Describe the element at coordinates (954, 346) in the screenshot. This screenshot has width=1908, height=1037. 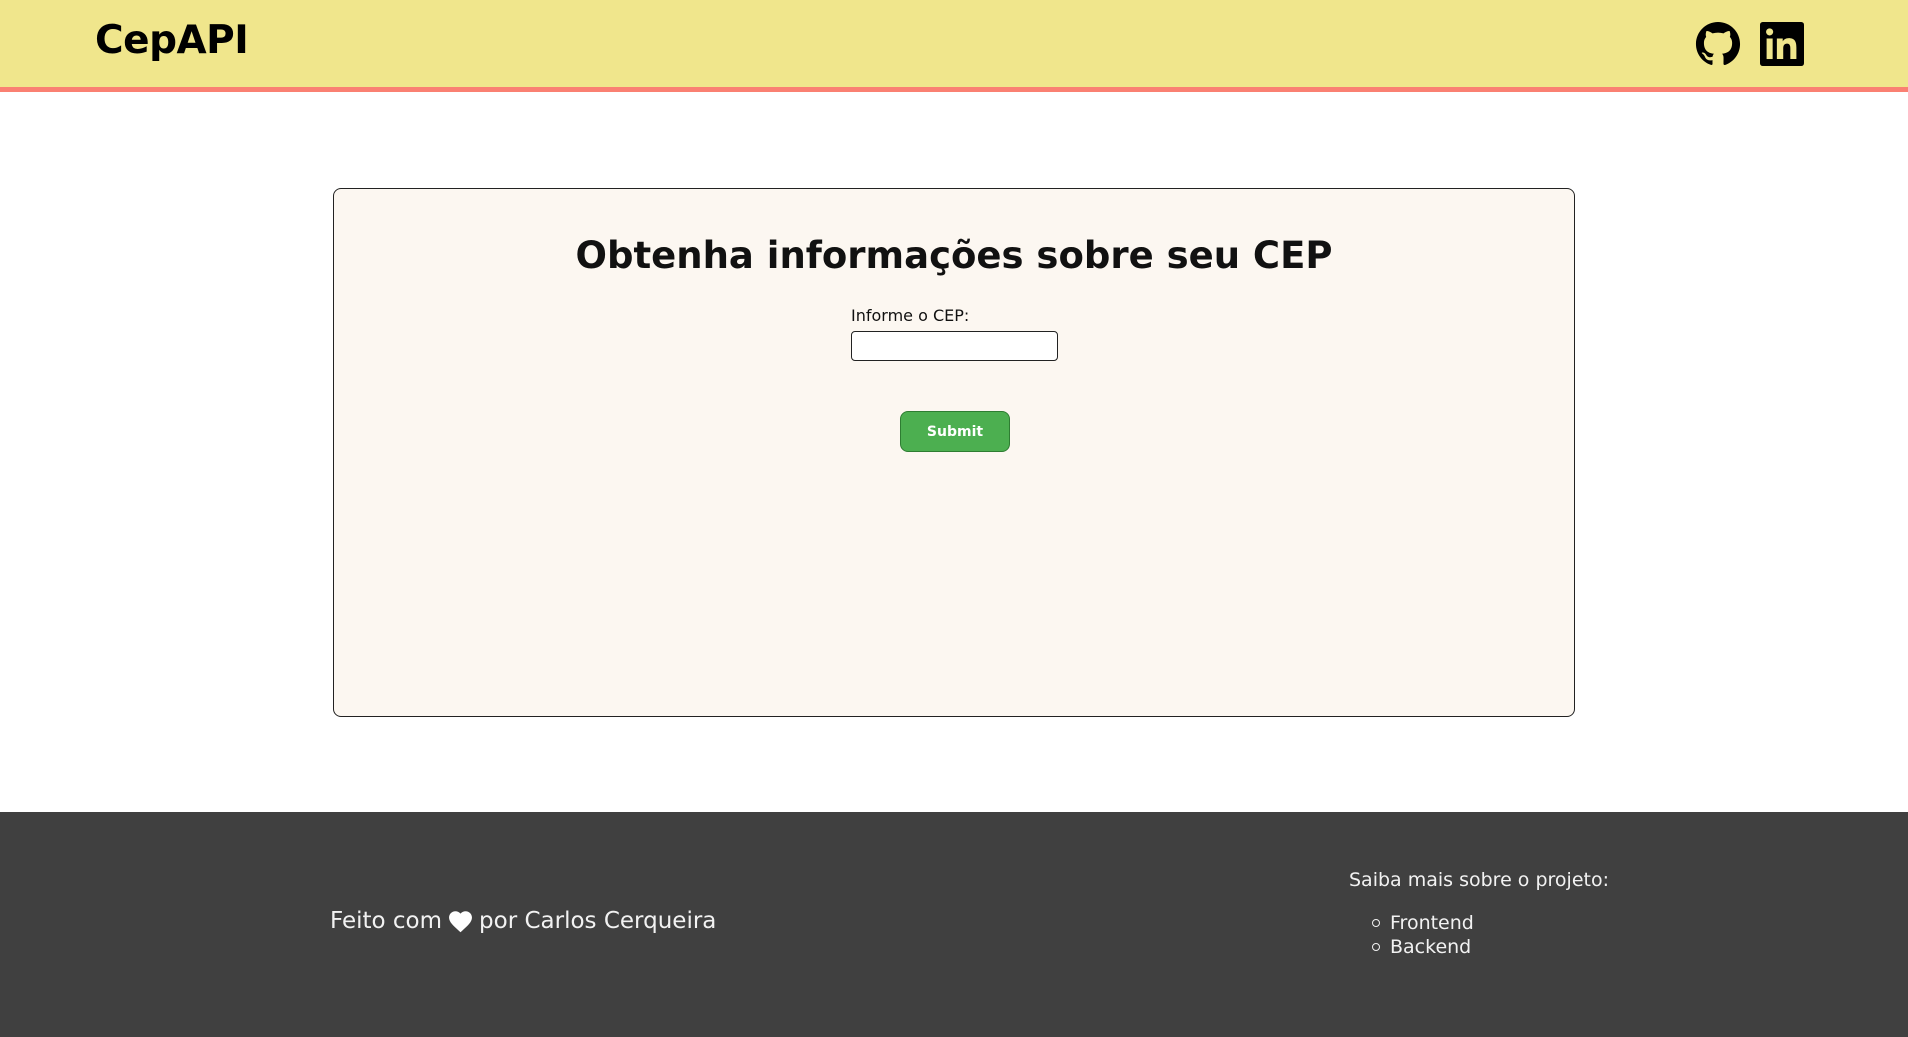
I see `cep-input` at that location.